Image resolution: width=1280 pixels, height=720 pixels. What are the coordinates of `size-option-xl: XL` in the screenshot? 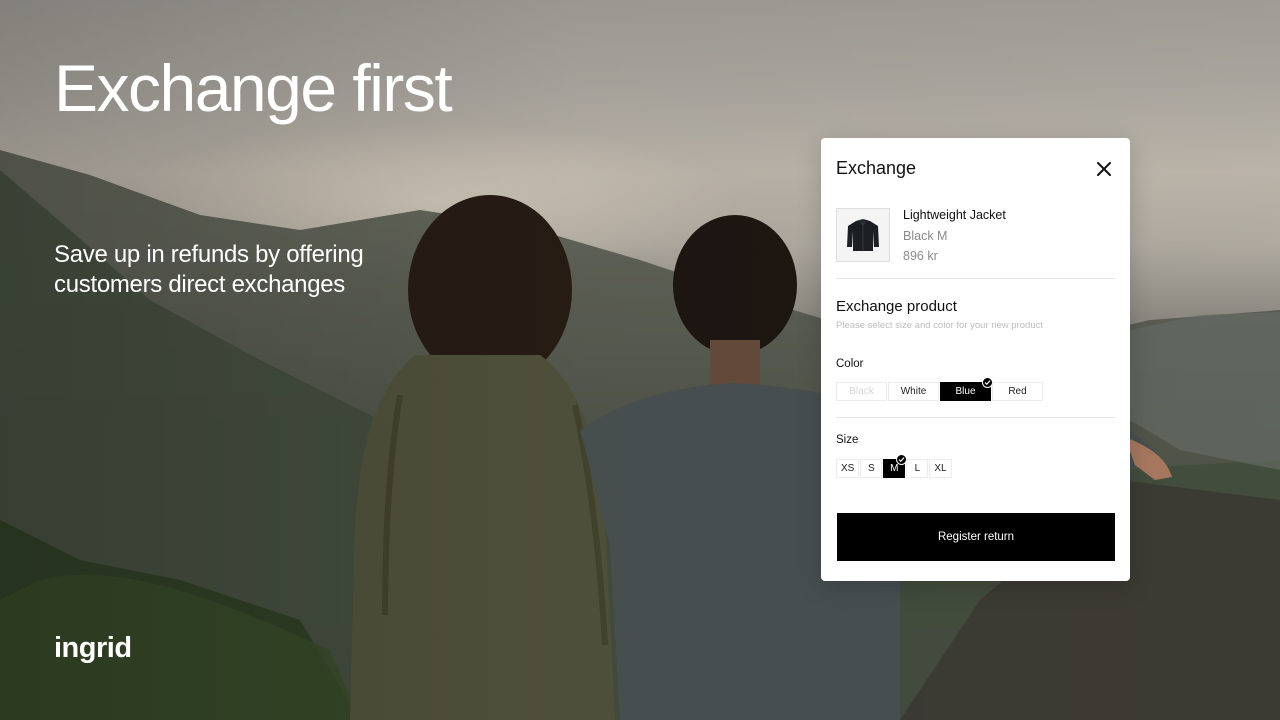 It's located at (940, 468).